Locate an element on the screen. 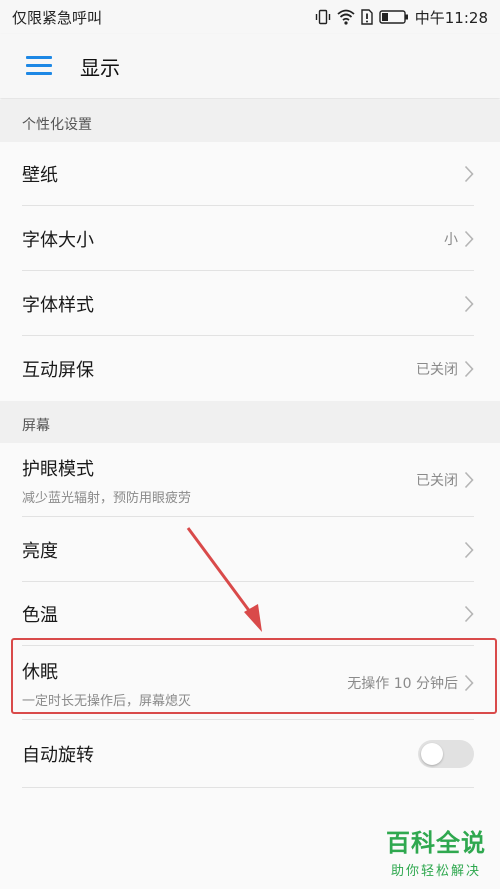 This screenshot has width=500, height=889. settings-row-screensaver: 互动屏保 已关闭 is located at coordinates (250, 368).